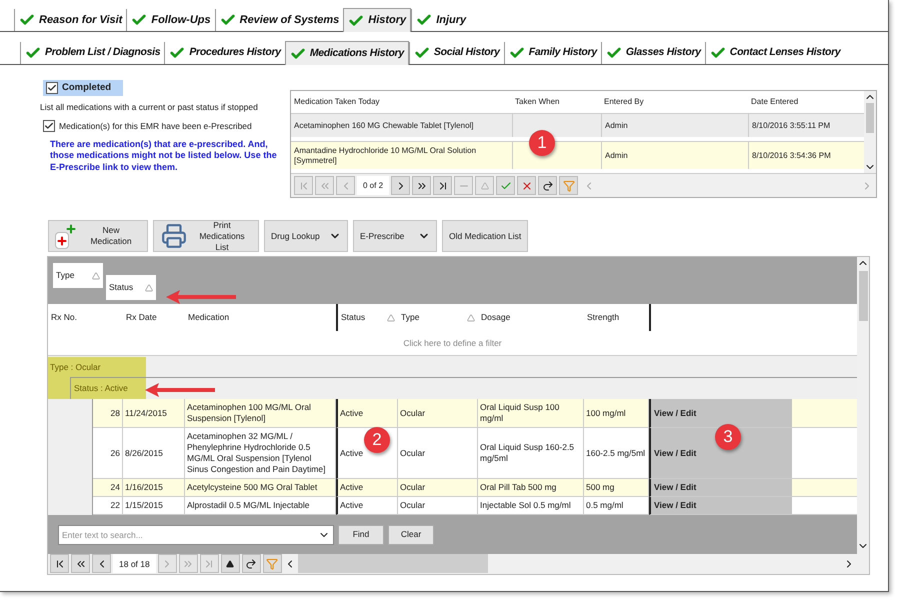  What do you see at coordinates (260, 454) in the screenshot?
I see `table-cell: Acetaminophen 32 MG/ML / Phenylephrine Hydrochloride 0.5 MG/ML Oral Suspension [Tylenol Sinus Congestion and Pain Daytime]` at bounding box center [260, 454].